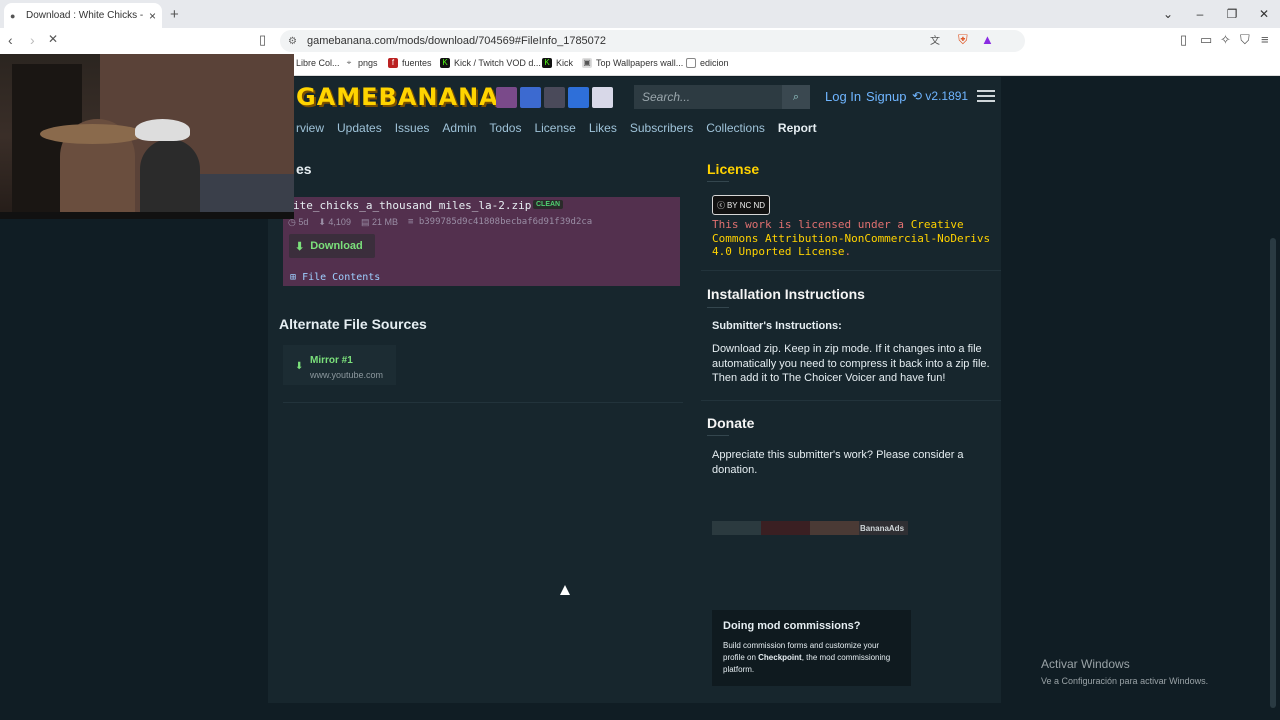  Describe the element at coordinates (459, 132) in the screenshot. I see `tab-admin: Admin` at that location.